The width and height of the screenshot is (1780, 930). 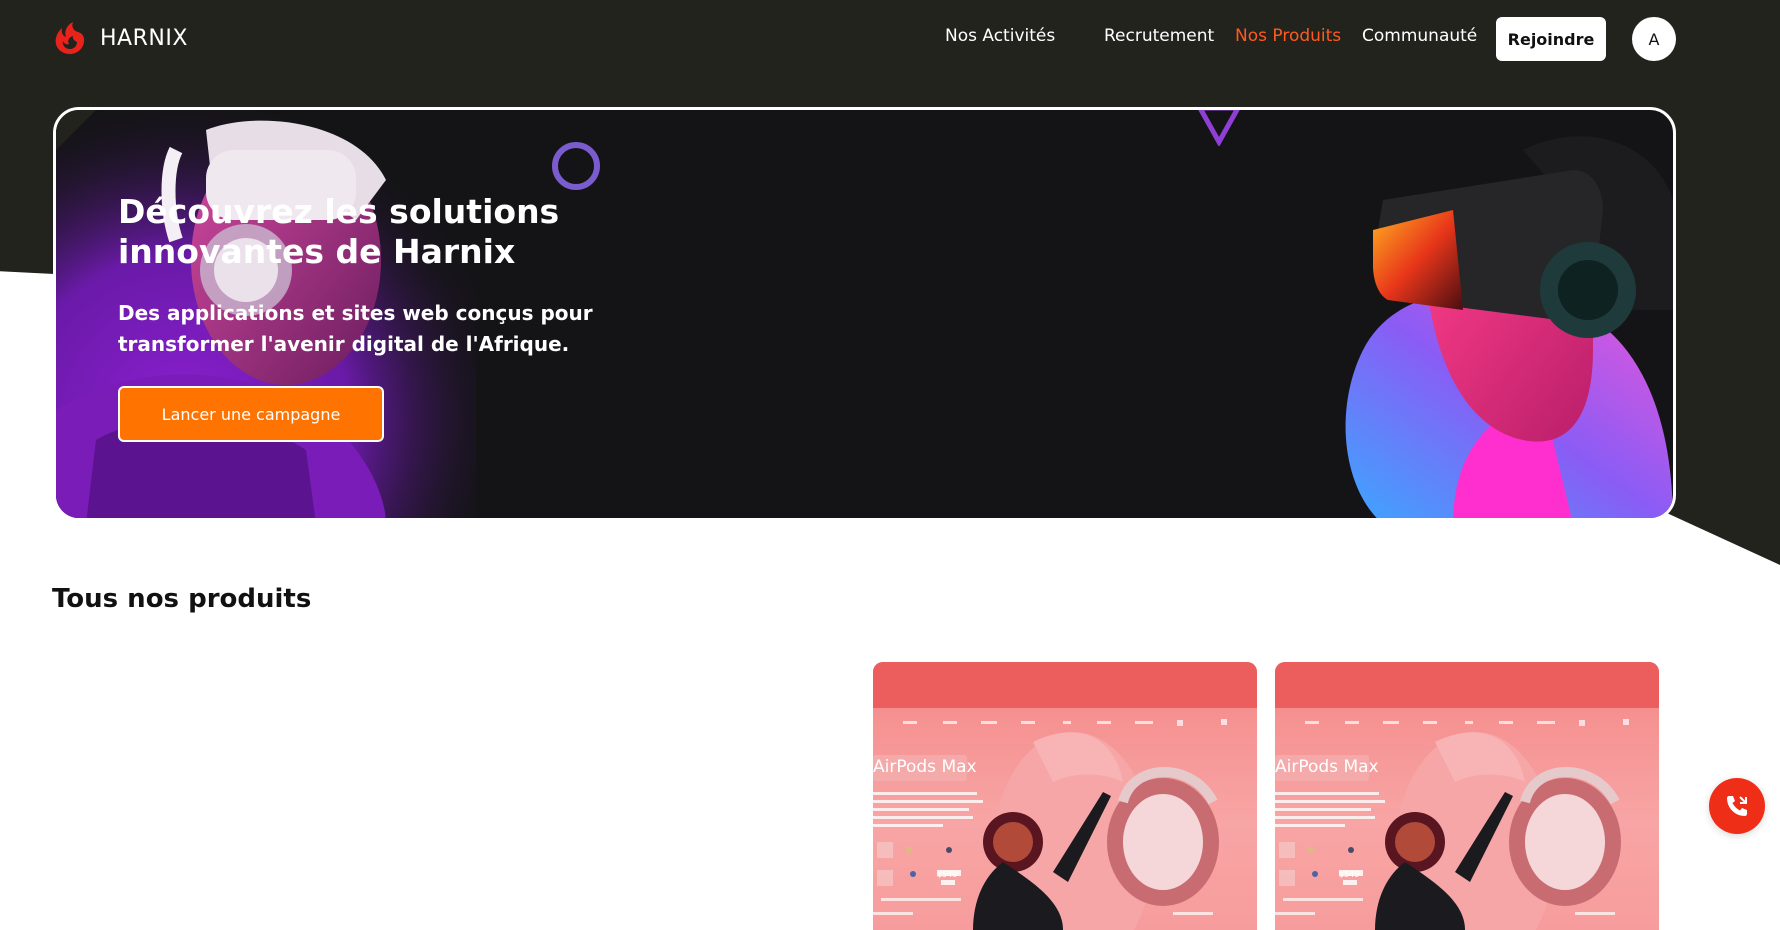 What do you see at coordinates (182, 599) in the screenshot?
I see `products-section-title: Tous nos produits` at bounding box center [182, 599].